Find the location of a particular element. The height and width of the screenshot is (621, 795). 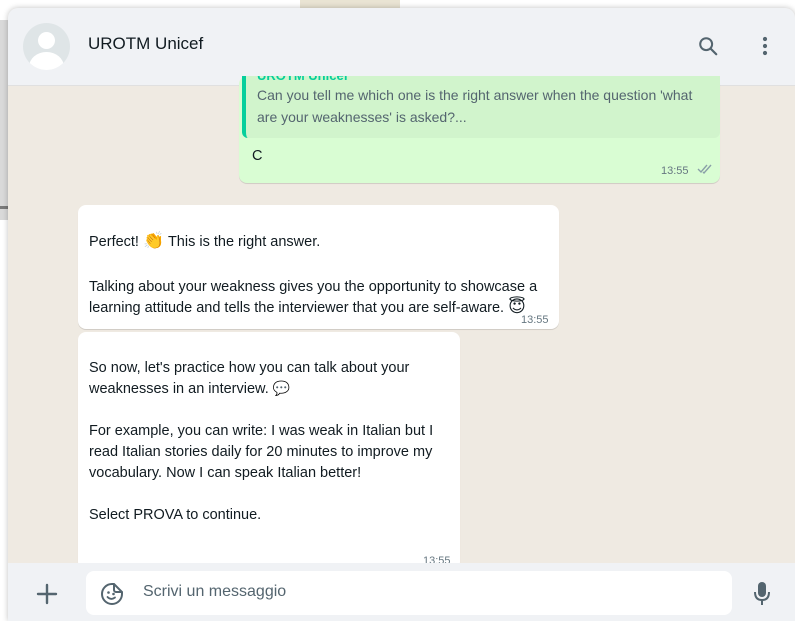

double-check-icon is located at coordinates (704, 169).